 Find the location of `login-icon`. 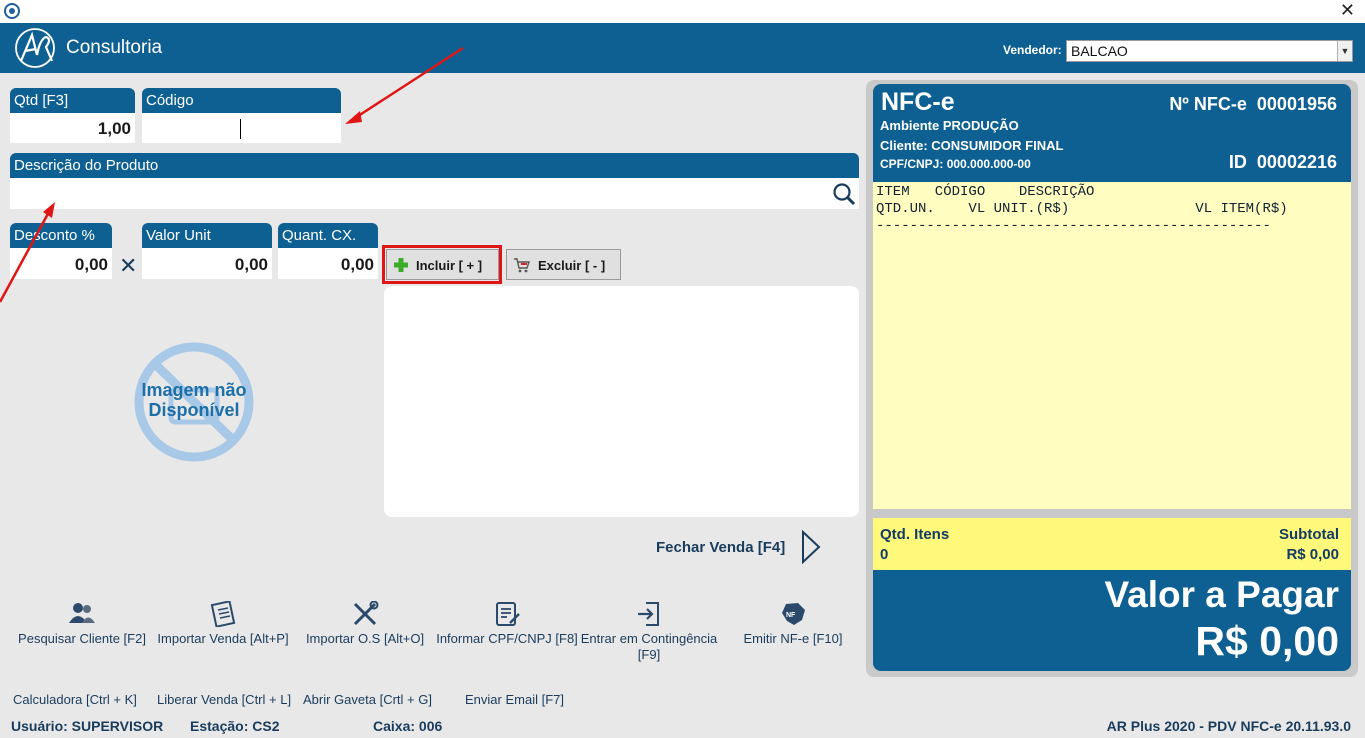

login-icon is located at coordinates (648, 614).